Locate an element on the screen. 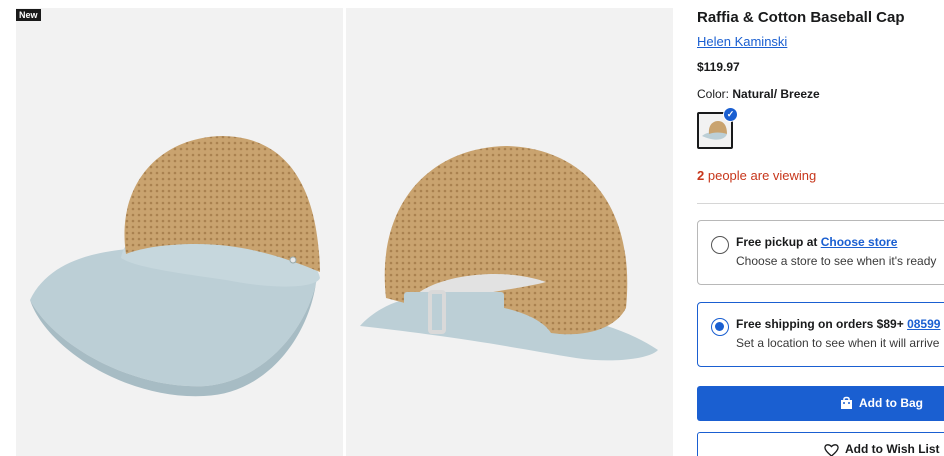  shipping-title-text: Free shipping on orders $89+ is located at coordinates (820, 324).